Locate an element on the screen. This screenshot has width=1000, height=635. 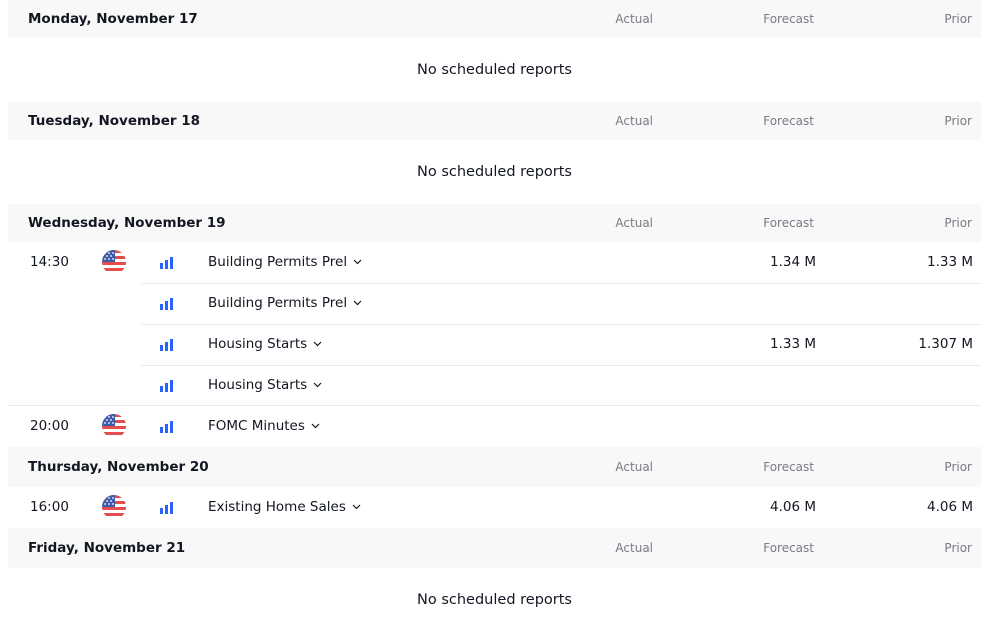
event-row: Building Permits Prel is located at coordinates (494, 304).